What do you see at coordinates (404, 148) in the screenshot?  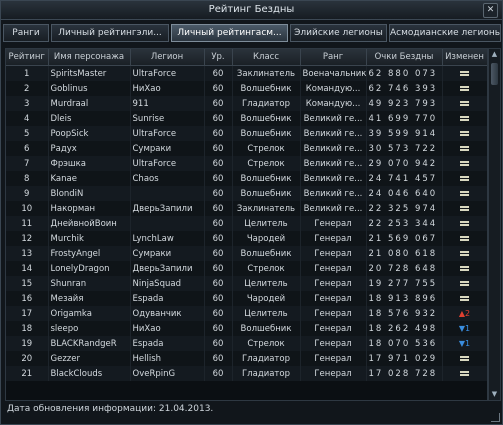 I see `points-cell: 30 573 722` at bounding box center [404, 148].